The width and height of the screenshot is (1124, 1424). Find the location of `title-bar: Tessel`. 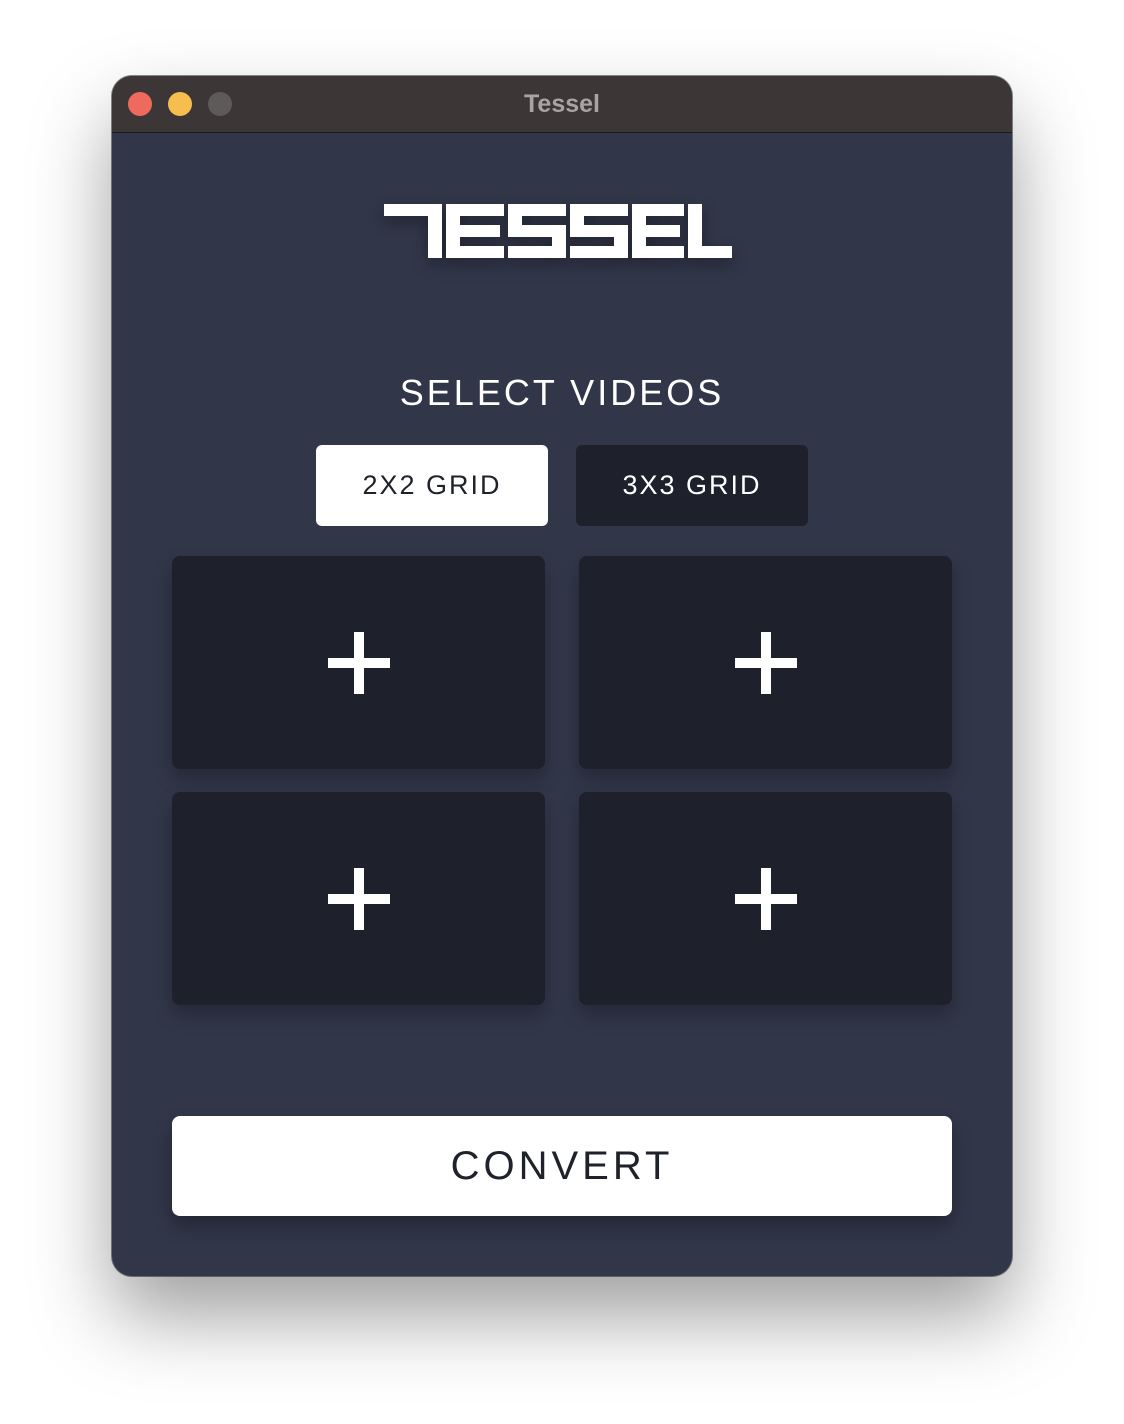

title-bar: Tessel is located at coordinates (562, 104).